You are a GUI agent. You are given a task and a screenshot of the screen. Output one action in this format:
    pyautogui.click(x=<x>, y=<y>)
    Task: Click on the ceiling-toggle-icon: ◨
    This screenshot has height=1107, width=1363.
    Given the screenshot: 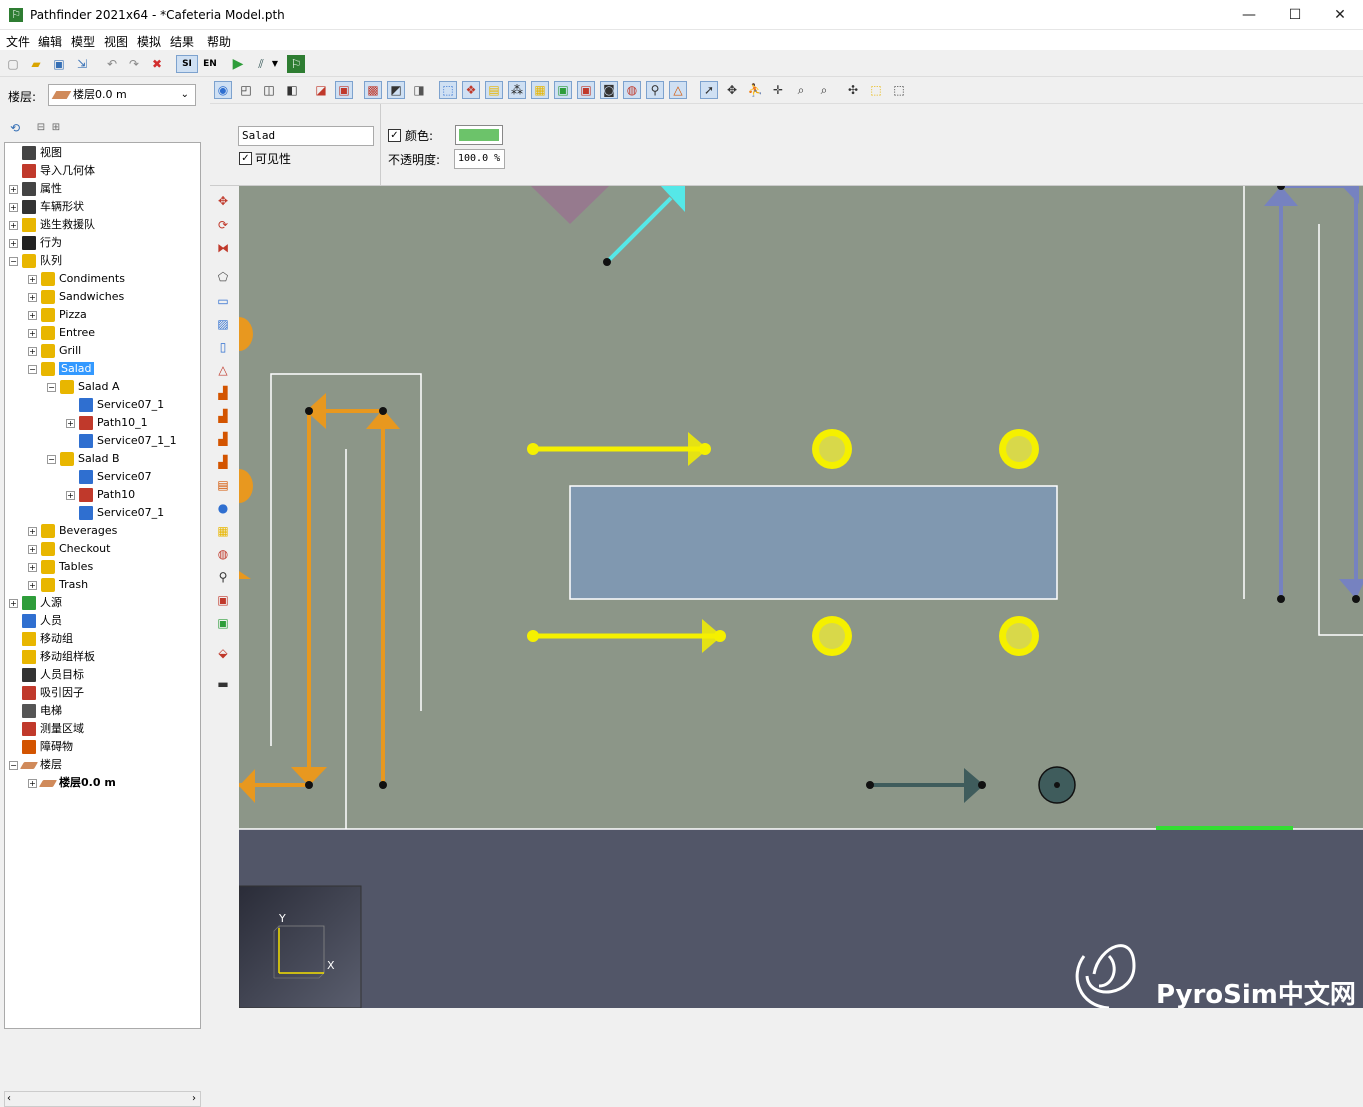 What is the action you would take?
    pyautogui.click(x=419, y=90)
    